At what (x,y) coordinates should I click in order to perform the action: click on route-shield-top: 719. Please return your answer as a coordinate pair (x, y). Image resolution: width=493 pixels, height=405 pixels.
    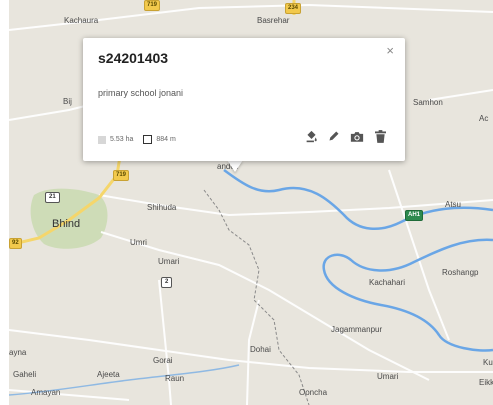
    Looking at the image, I should click on (152, 5).